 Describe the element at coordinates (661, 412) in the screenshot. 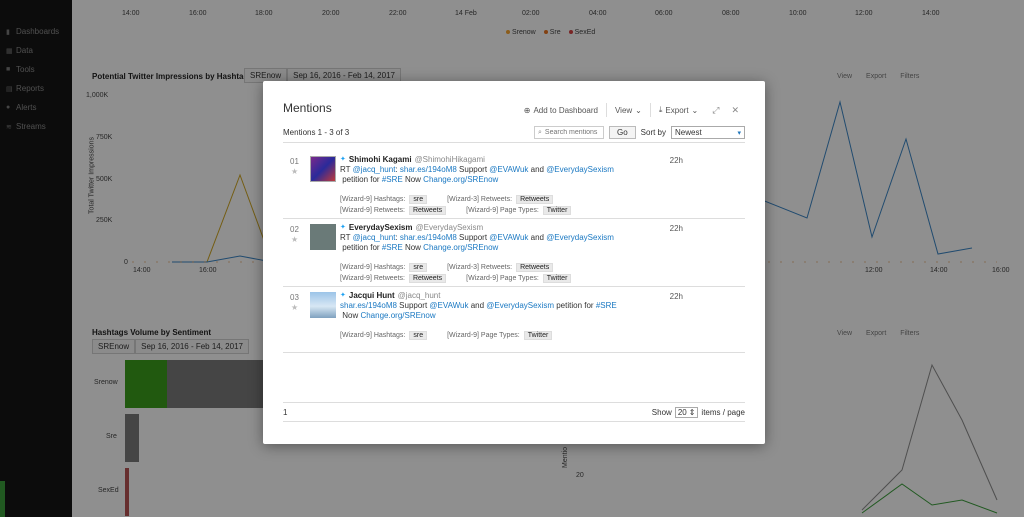

I see `show-label: Show` at that location.